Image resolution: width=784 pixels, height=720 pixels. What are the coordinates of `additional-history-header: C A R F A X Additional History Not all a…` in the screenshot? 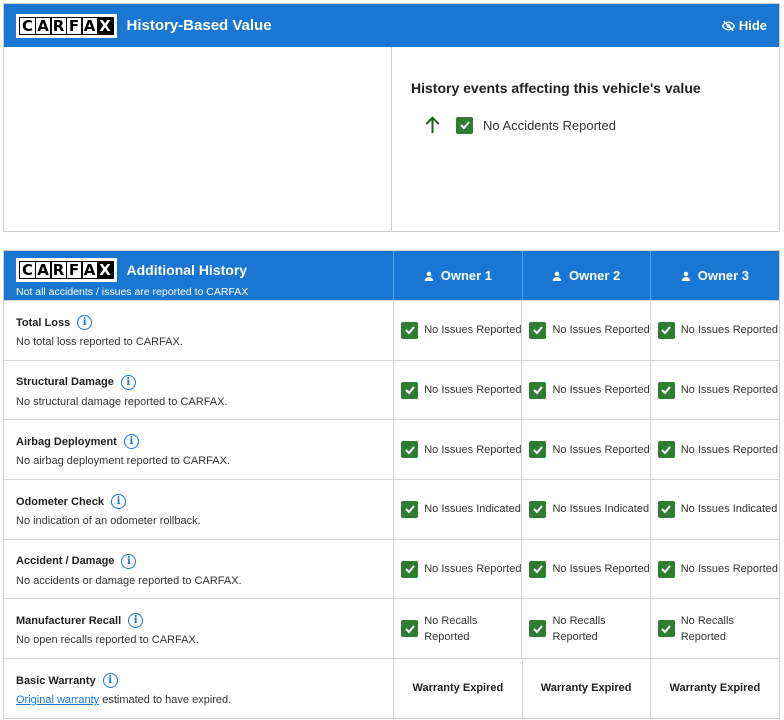 It's located at (391, 275).